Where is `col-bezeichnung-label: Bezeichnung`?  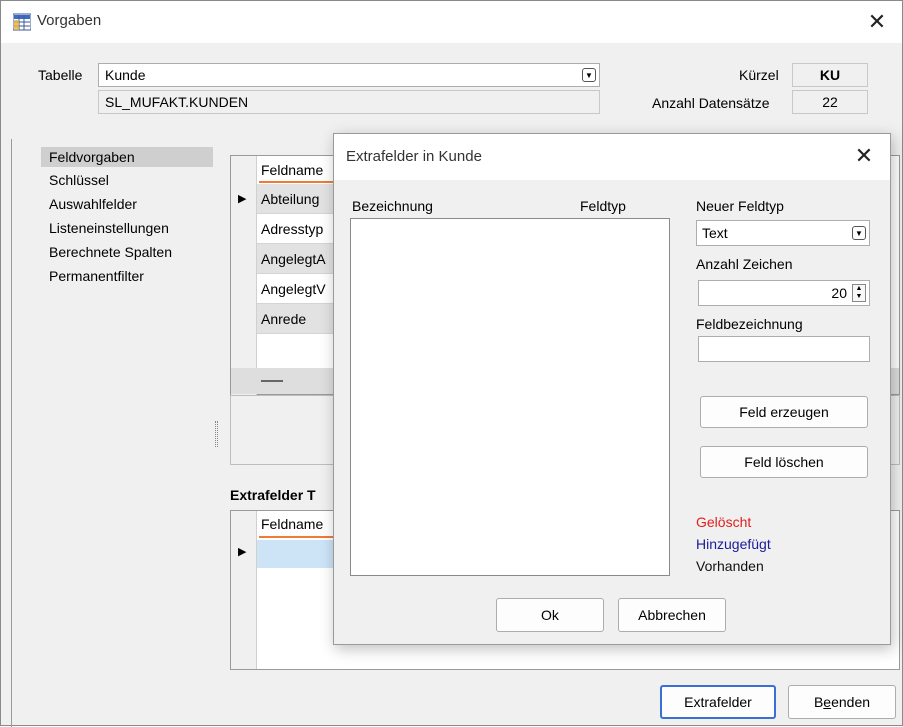 col-bezeichnung-label: Bezeichnung is located at coordinates (392, 206).